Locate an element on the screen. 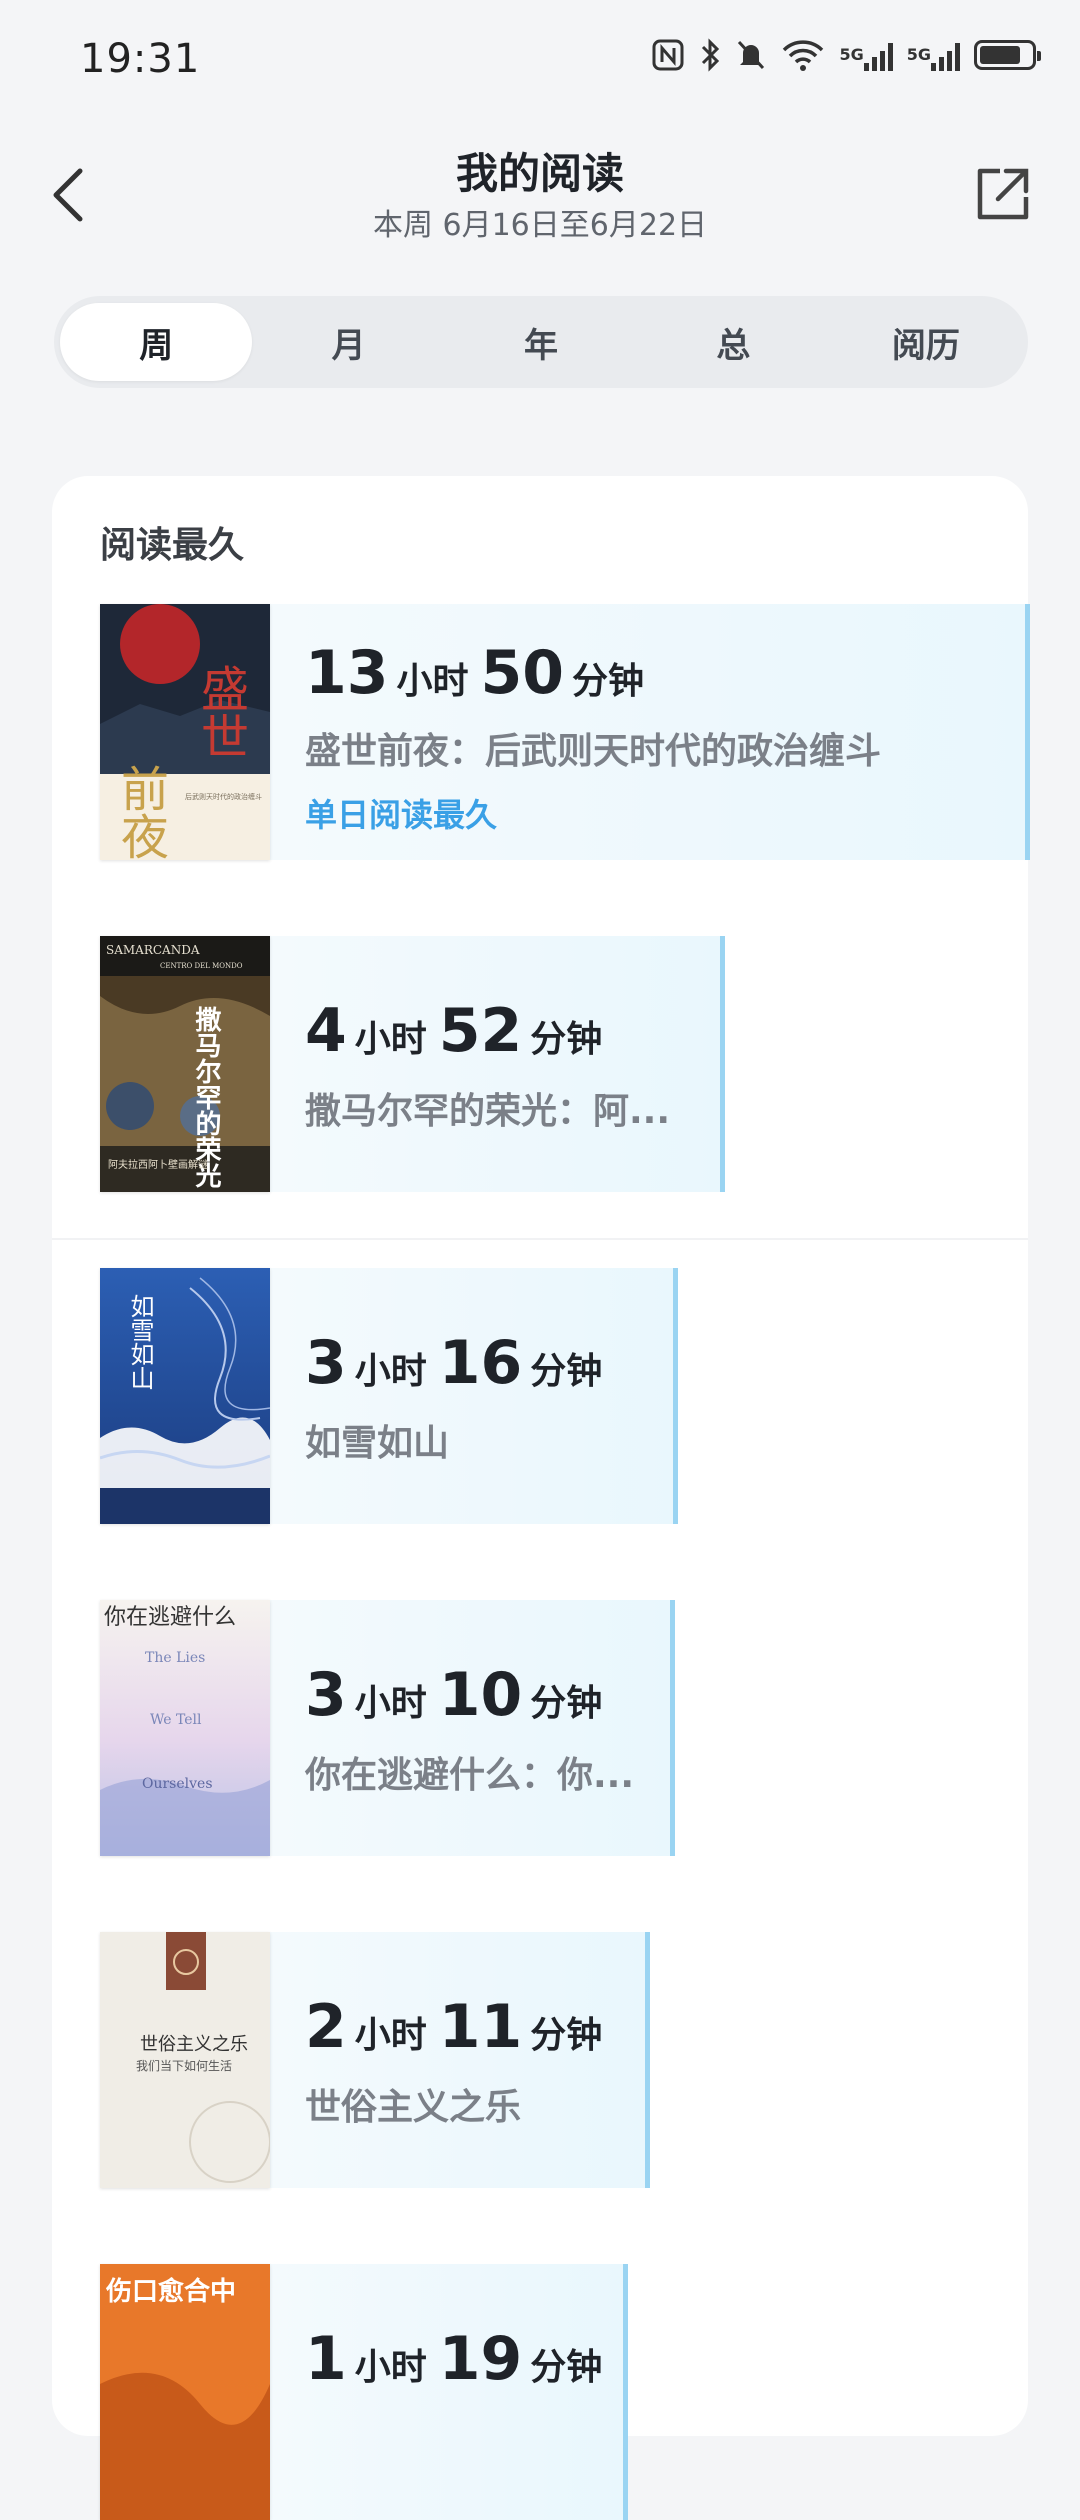 The image size is (1080, 2520). cover-title: 你在逃避什么 is located at coordinates (170, 1617).